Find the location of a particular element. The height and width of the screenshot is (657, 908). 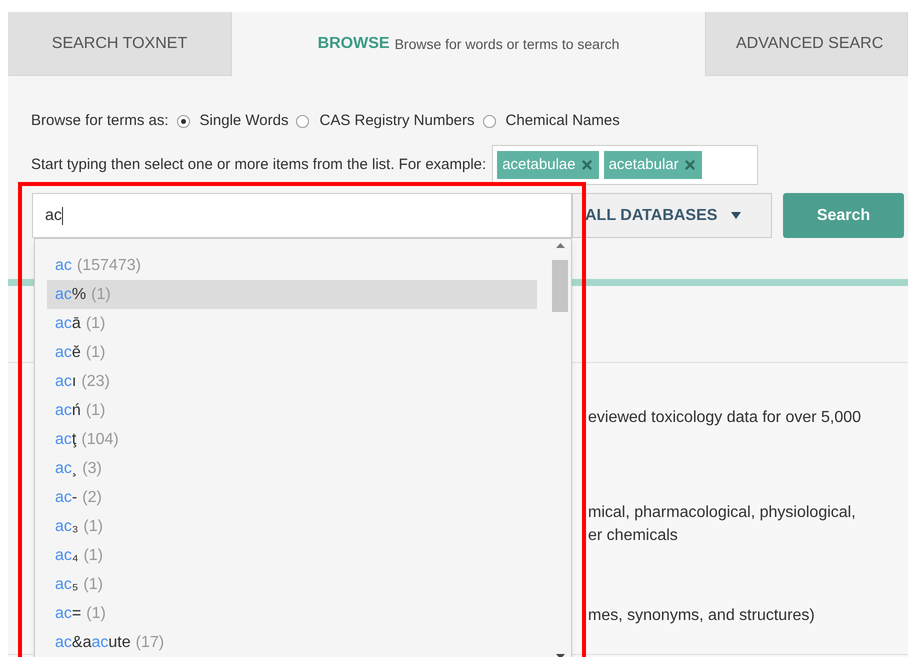

suggestion-item: ac&aacute (17) is located at coordinates (292, 642).